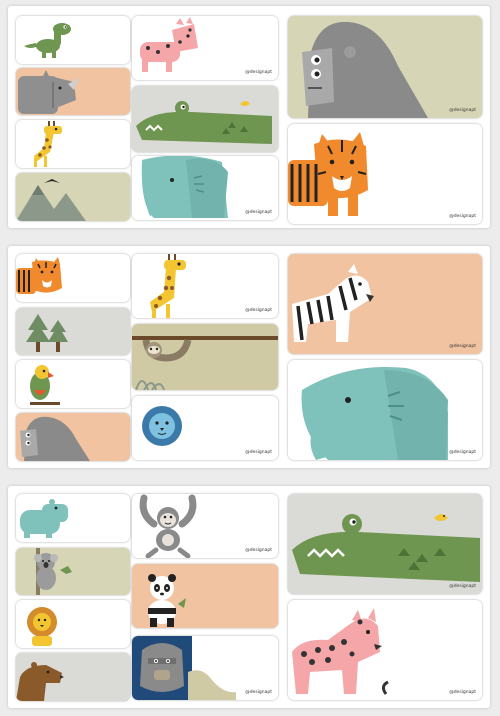  What do you see at coordinates (205, 668) in the screenshot?
I see `label-baboon: @designapt` at bounding box center [205, 668].